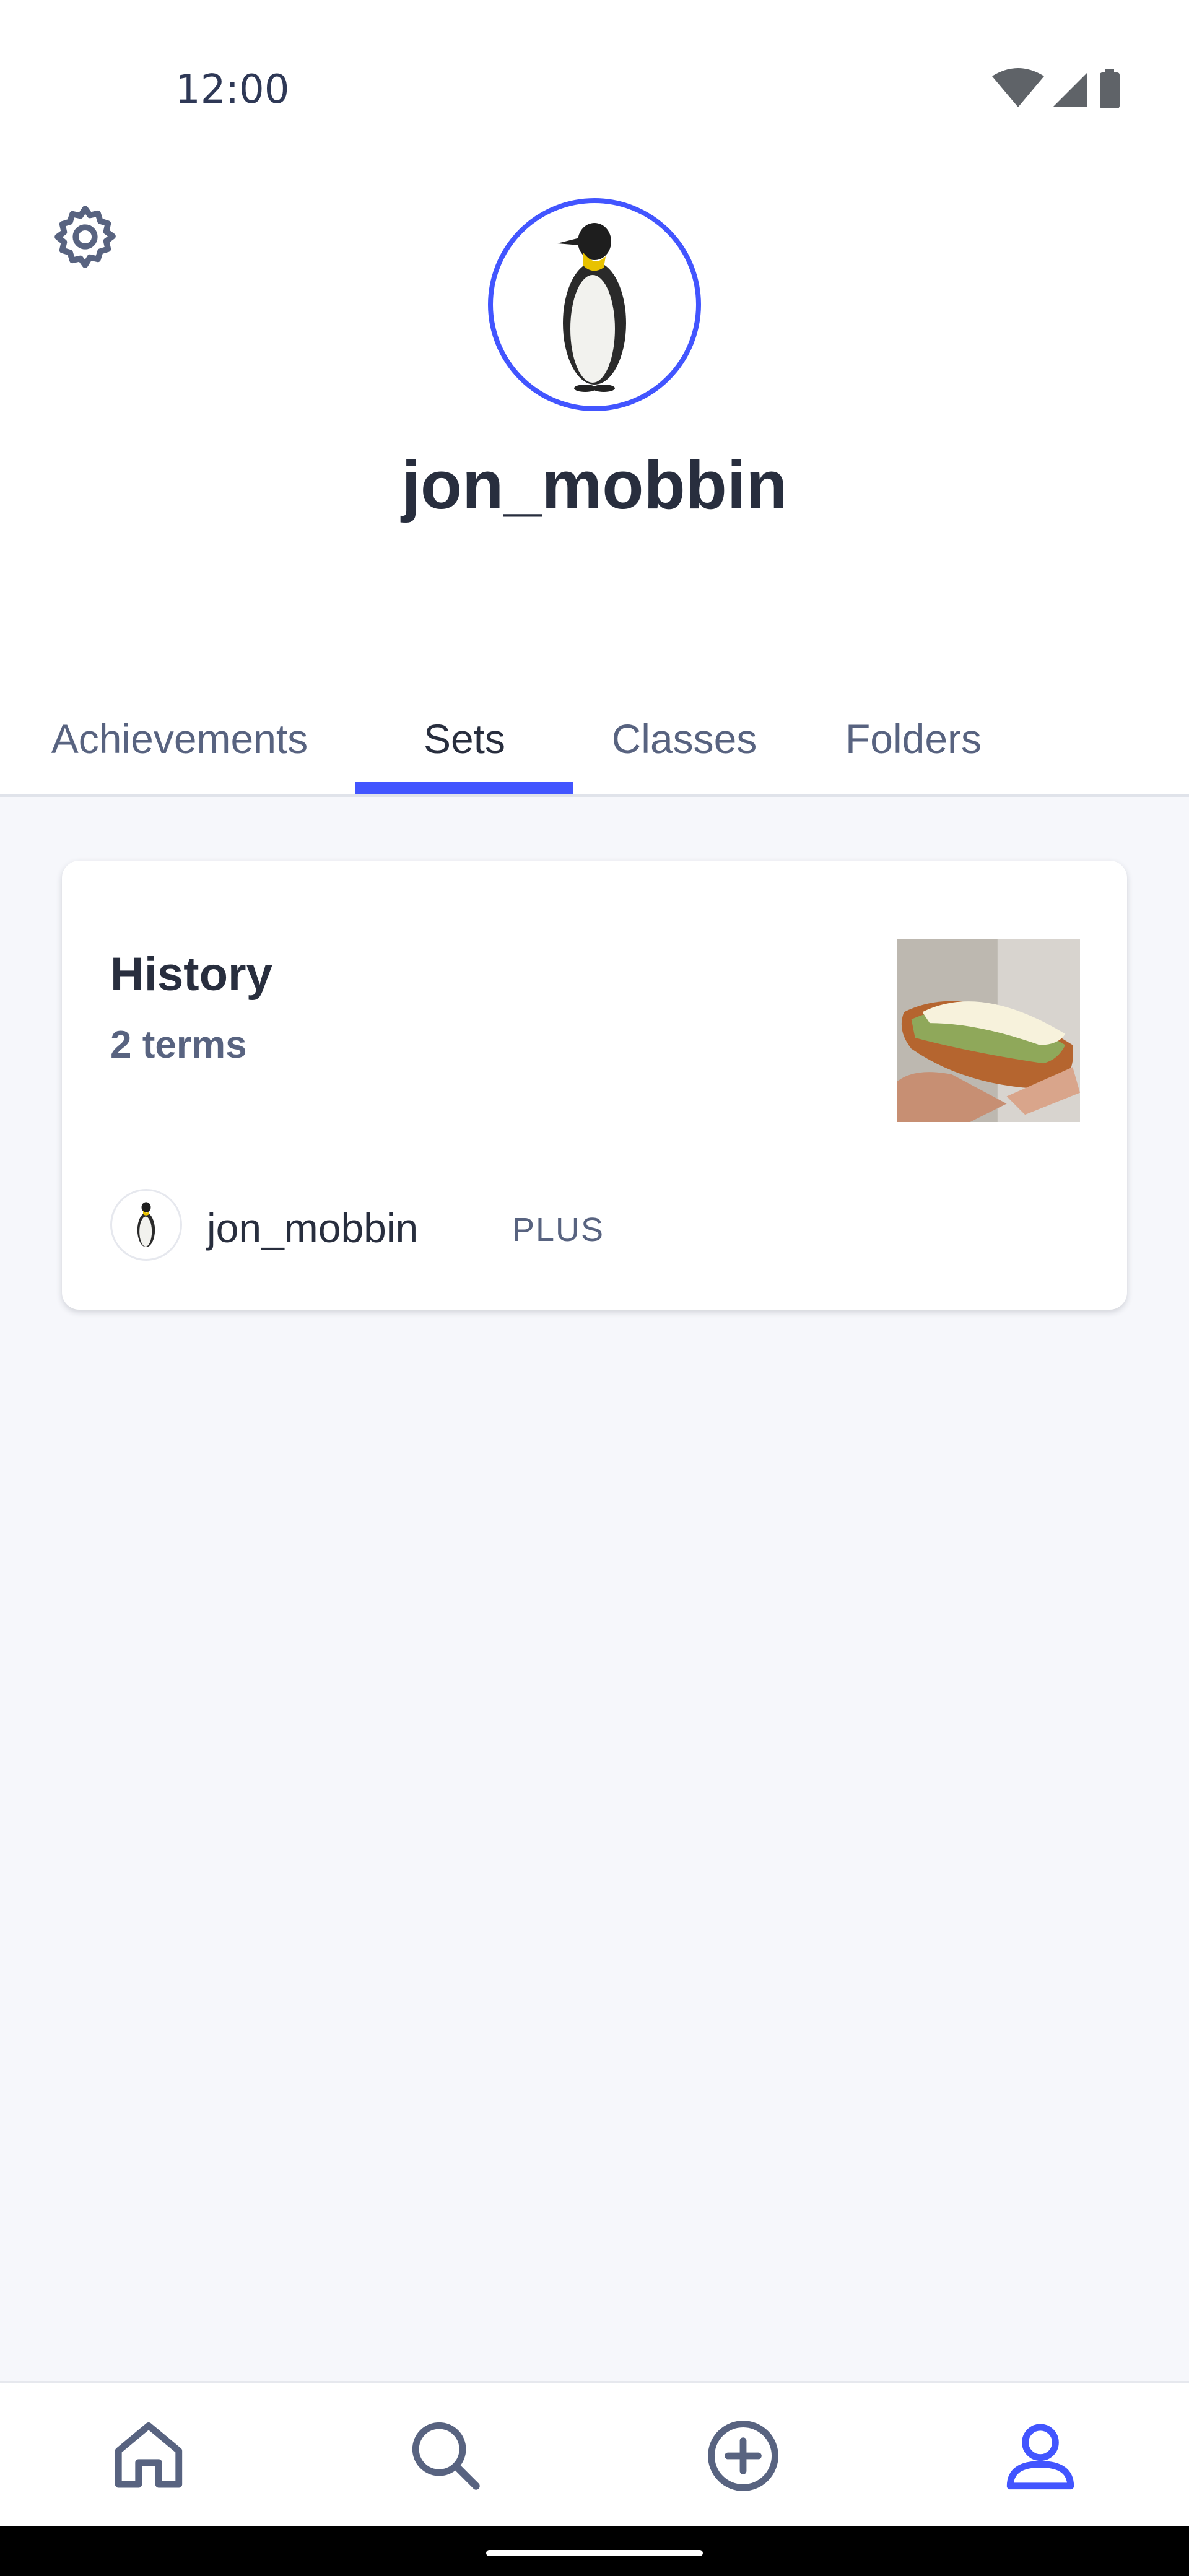 Image resolution: width=1189 pixels, height=2576 pixels. I want to click on cellular-icon, so click(1070, 89).